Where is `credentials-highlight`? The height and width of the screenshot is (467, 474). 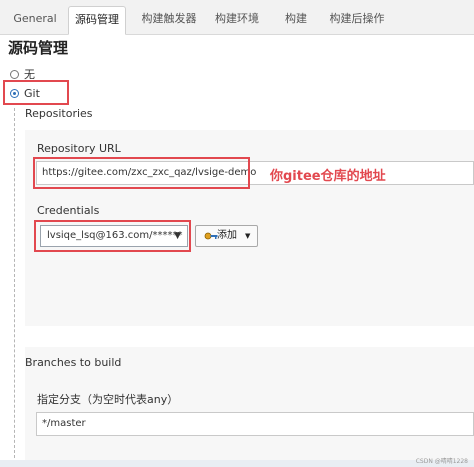
credentials-highlight is located at coordinates (112, 236).